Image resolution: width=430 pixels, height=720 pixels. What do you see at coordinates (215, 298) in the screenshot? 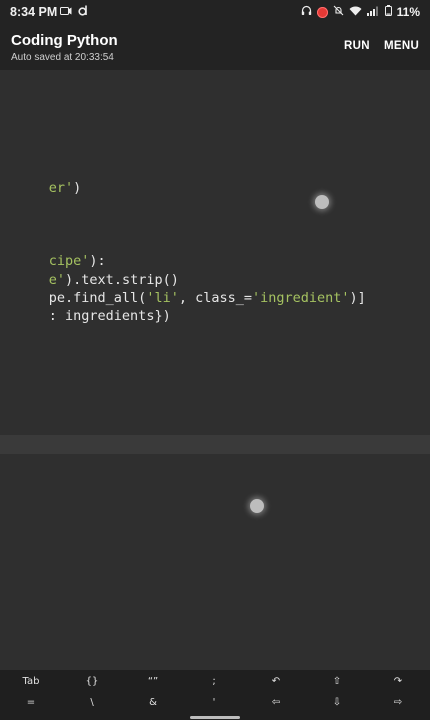
I see `code-token: , class_=` at bounding box center [215, 298].